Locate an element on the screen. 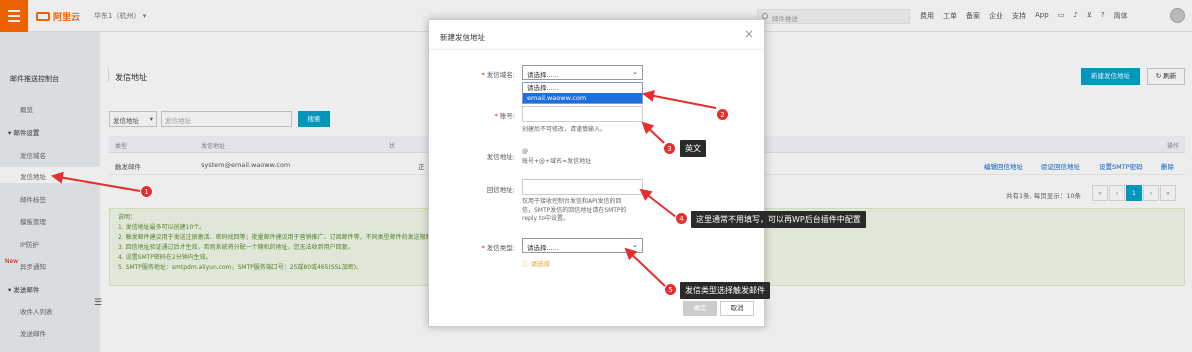 Image resolution: width=1192 pixels, height=352 pixels. reply-label: 回信地址: is located at coordinates (500, 190).